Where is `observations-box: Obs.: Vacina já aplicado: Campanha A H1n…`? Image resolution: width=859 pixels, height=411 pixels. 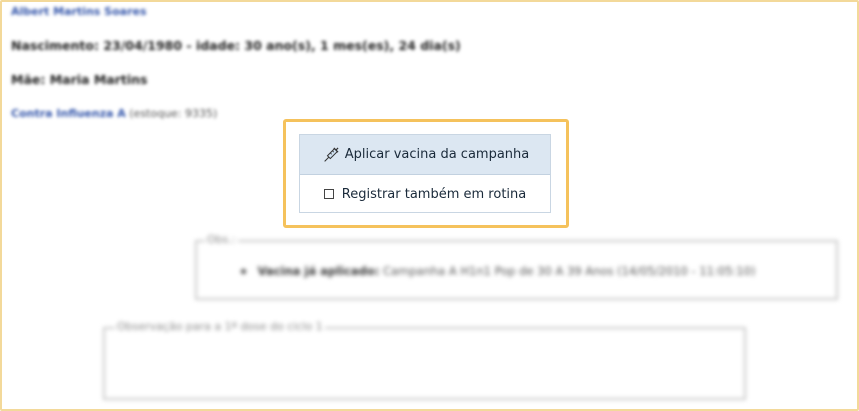
observations-box: Obs.: Vacina já aplicado: Campanha A H1n… is located at coordinates (516, 266).